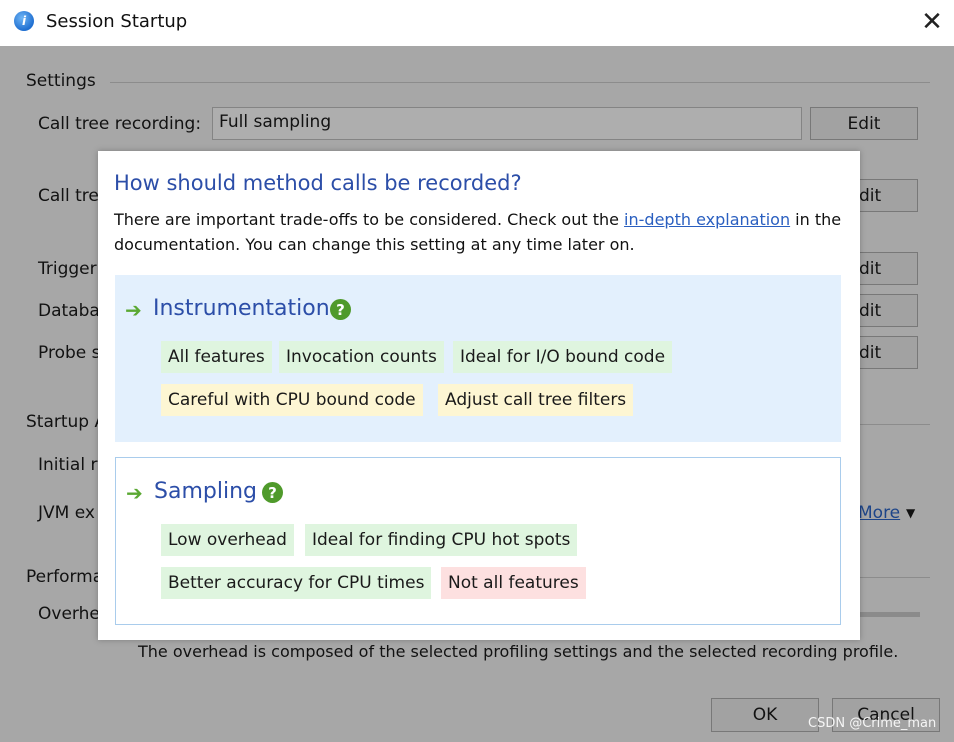  What do you see at coordinates (66, 513) in the screenshot?
I see `jvm-exit-label: JVM ex` at bounding box center [66, 513].